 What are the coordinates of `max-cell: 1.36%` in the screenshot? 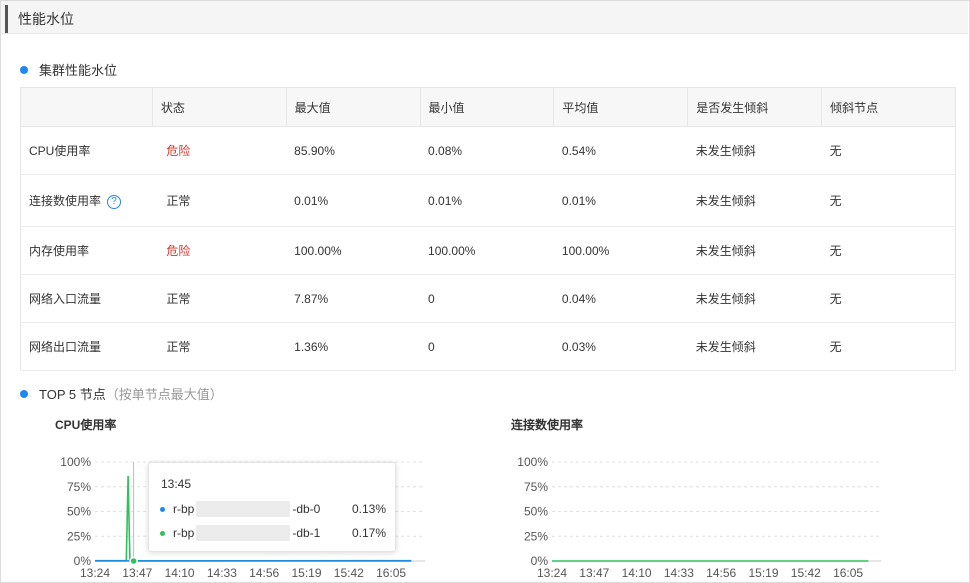 It's located at (353, 346).